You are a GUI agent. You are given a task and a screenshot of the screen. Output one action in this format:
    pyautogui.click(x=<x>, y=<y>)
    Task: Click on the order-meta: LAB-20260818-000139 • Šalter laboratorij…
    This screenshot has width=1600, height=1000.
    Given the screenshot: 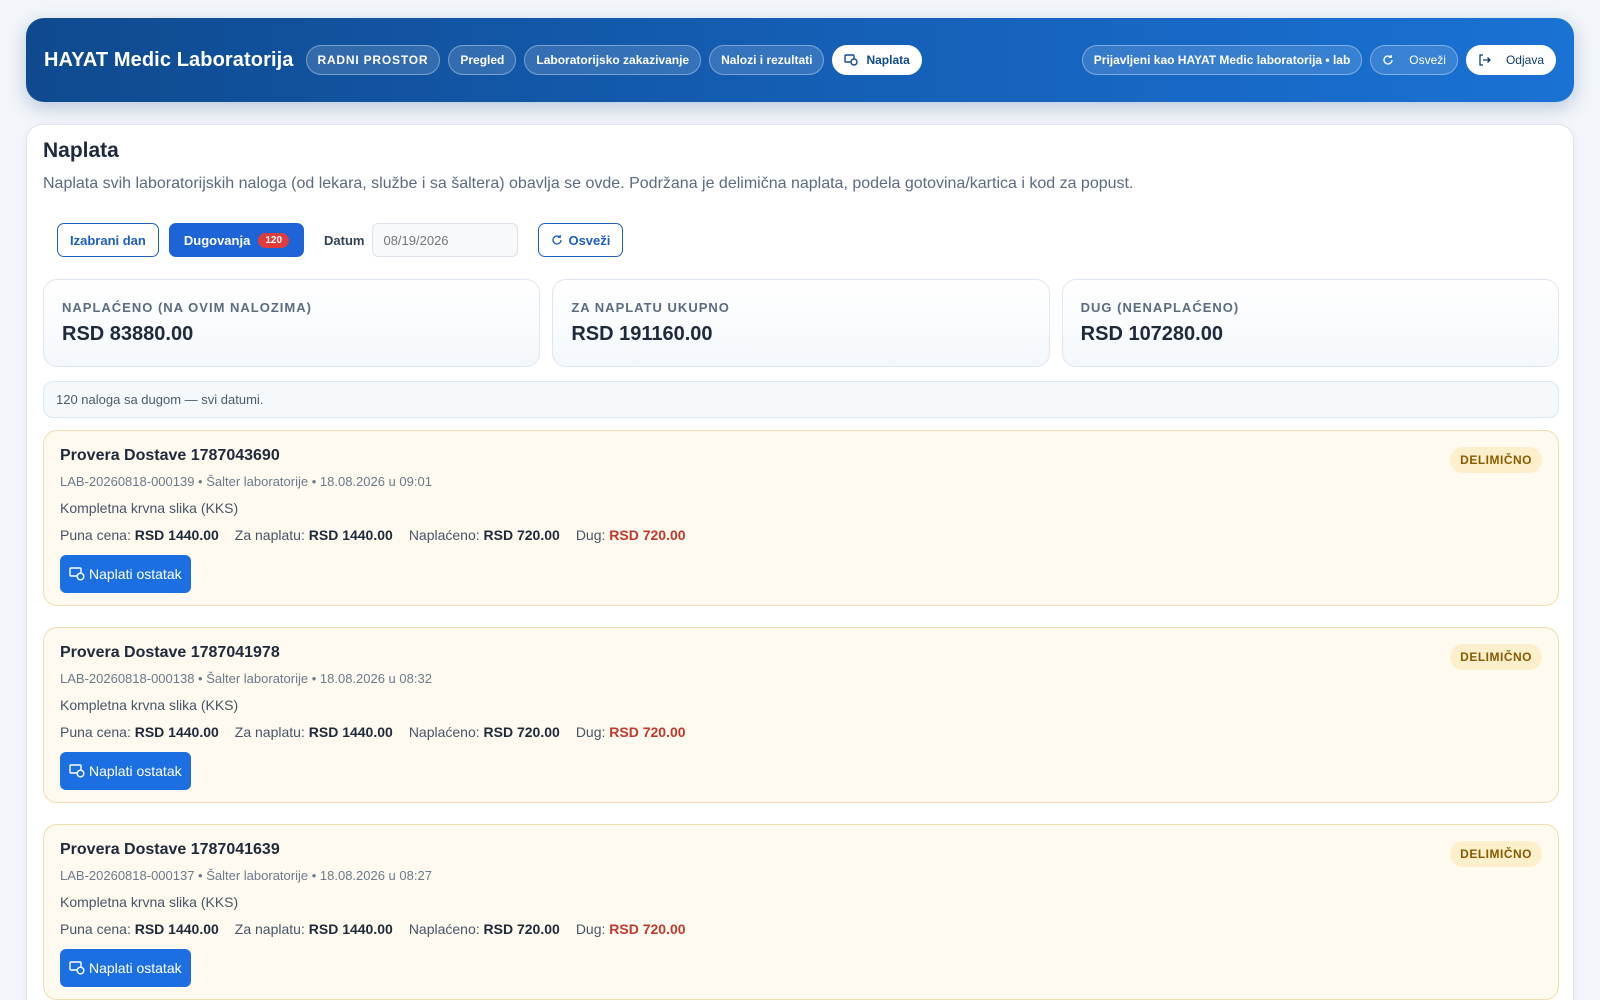 What is the action you would take?
    pyautogui.click(x=246, y=481)
    